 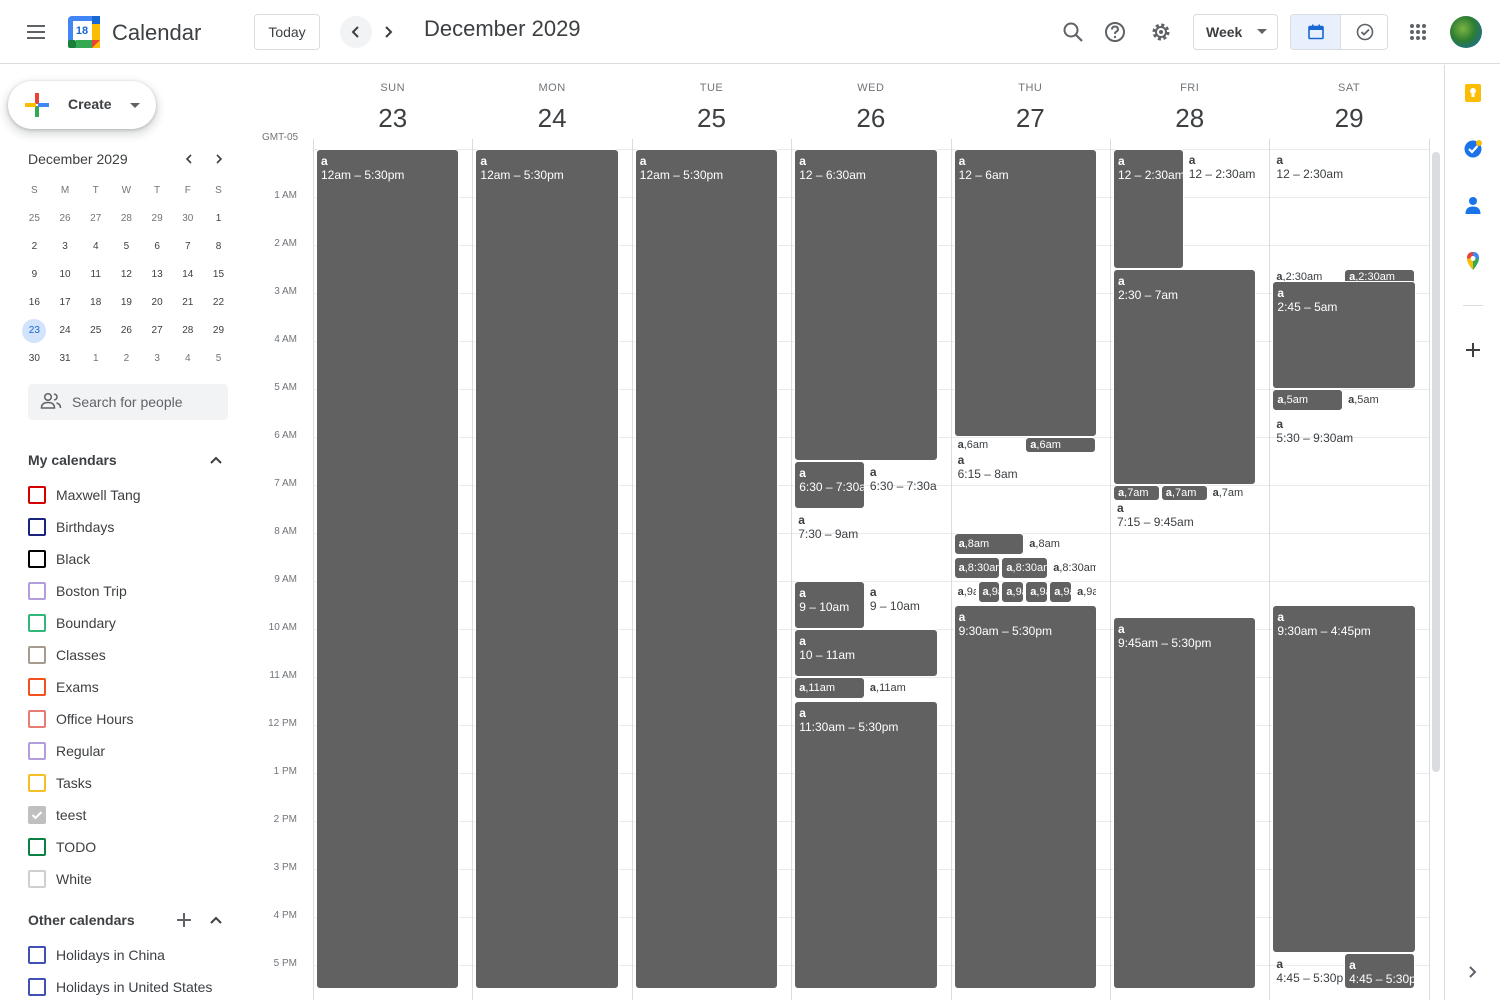 What do you see at coordinates (59, 559) in the screenshot?
I see `calendar-item: Black` at bounding box center [59, 559].